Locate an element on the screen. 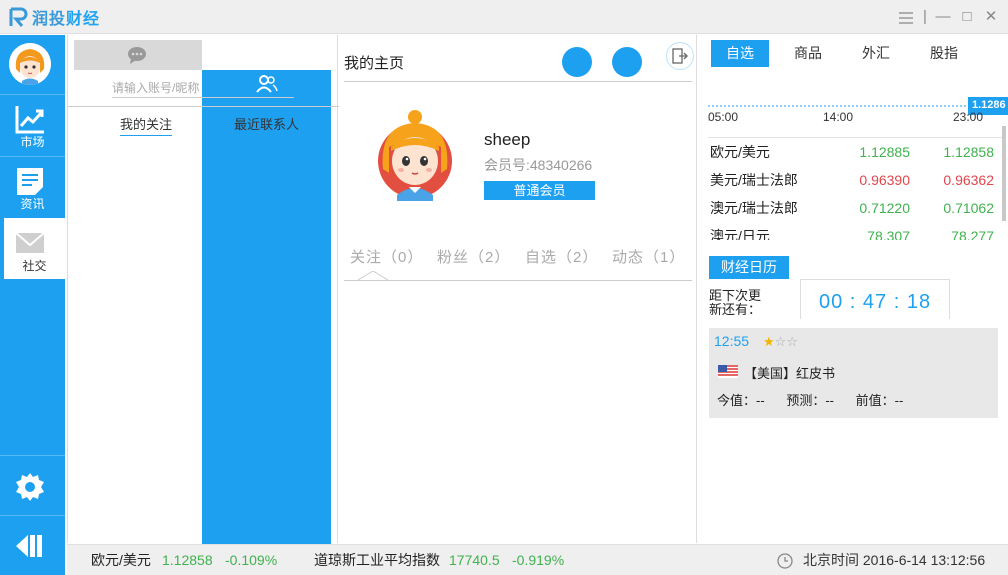 The height and width of the screenshot is (575, 1008). minimize-button: — is located at coordinates (943, 17).